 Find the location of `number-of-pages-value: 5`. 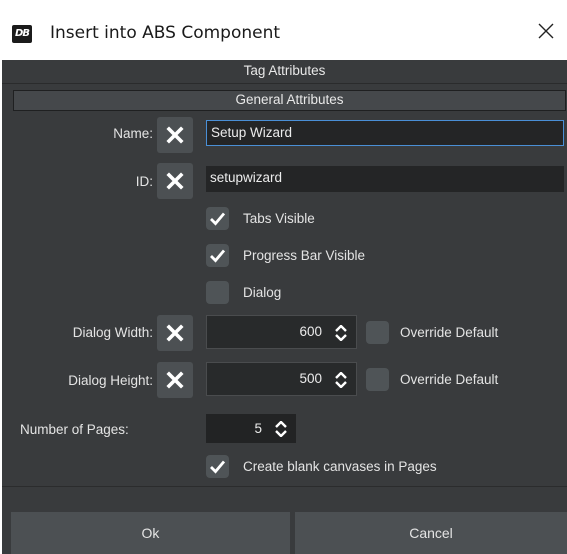

number-of-pages-value: 5 is located at coordinates (258, 428).